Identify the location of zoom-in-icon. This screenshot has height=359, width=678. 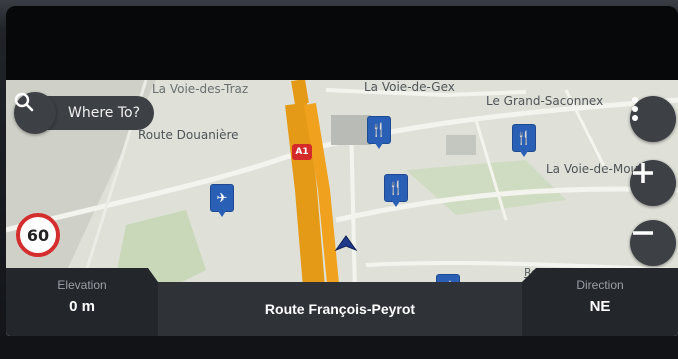
(643, 173).